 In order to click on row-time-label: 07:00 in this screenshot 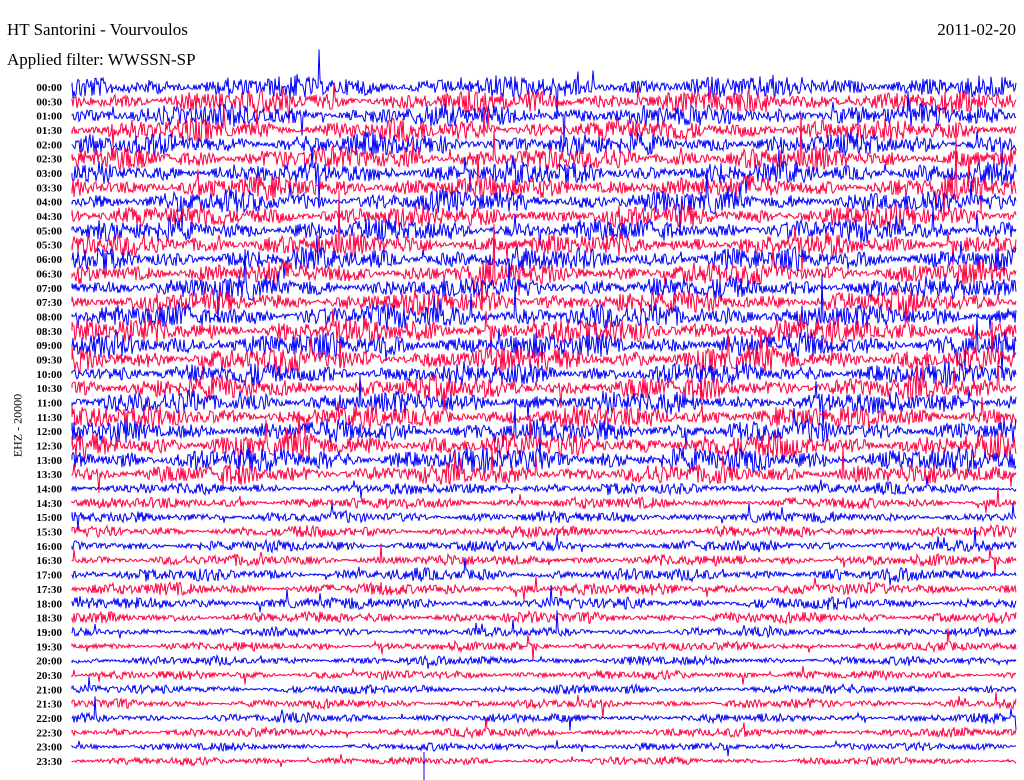, I will do `click(49, 289)`.